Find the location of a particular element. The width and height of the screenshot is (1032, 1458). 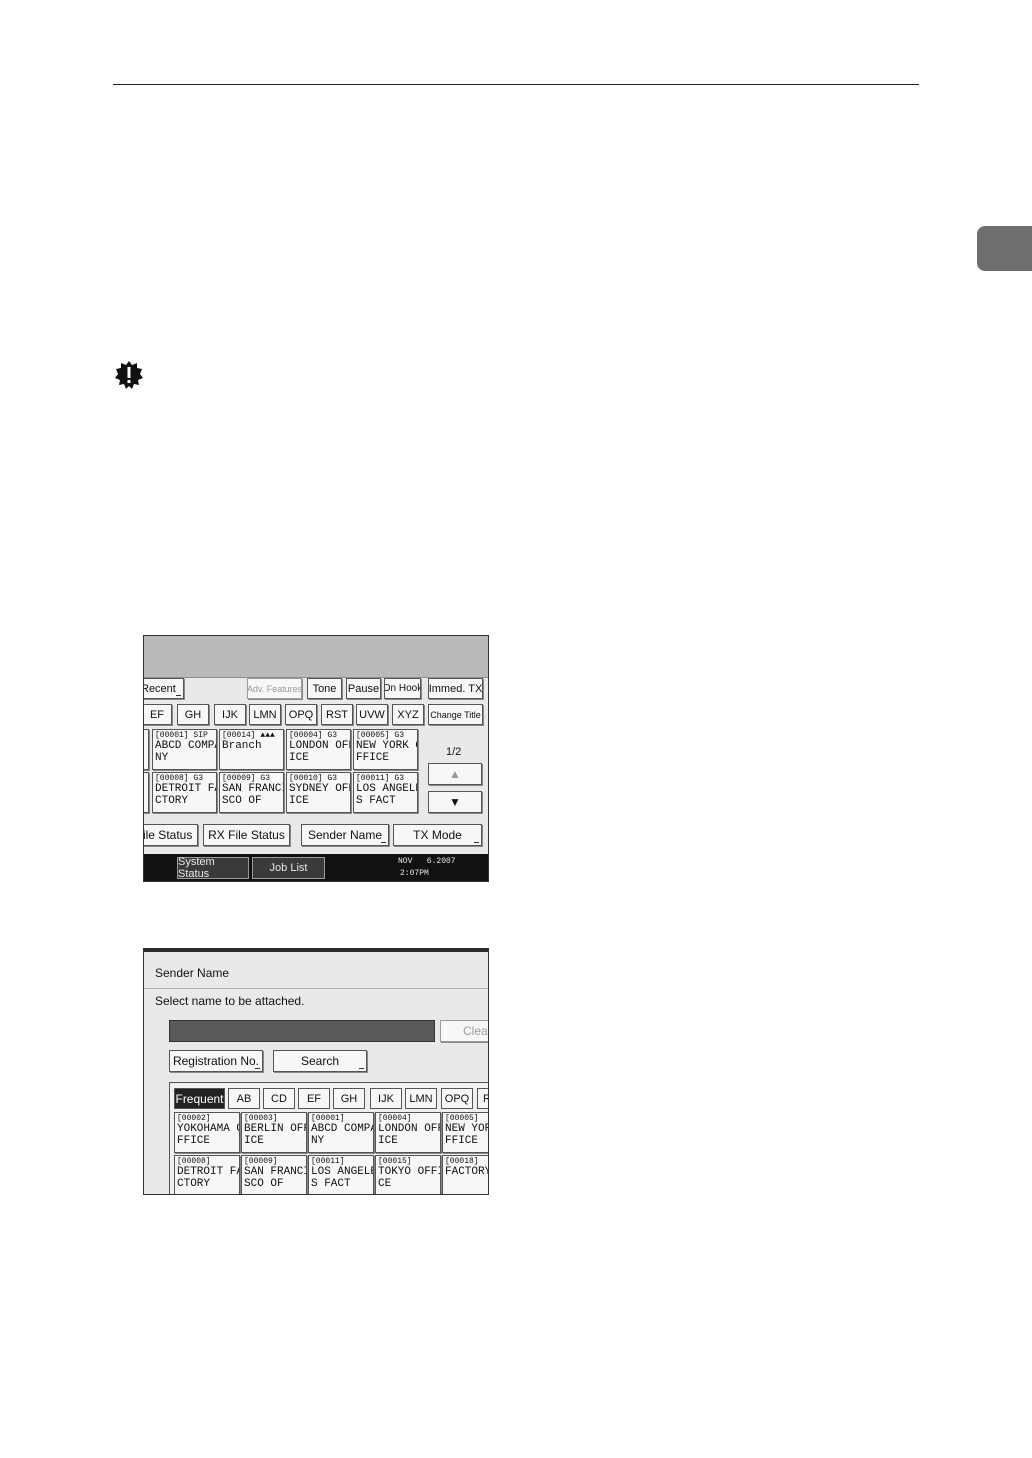

recent-button: Recent is located at coordinates (164, 688).